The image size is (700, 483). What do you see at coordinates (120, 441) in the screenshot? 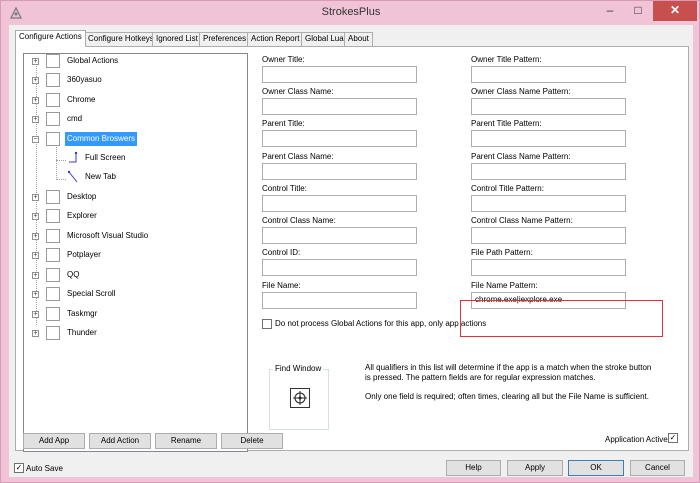
I see `add-action-button: Add Action` at bounding box center [120, 441].